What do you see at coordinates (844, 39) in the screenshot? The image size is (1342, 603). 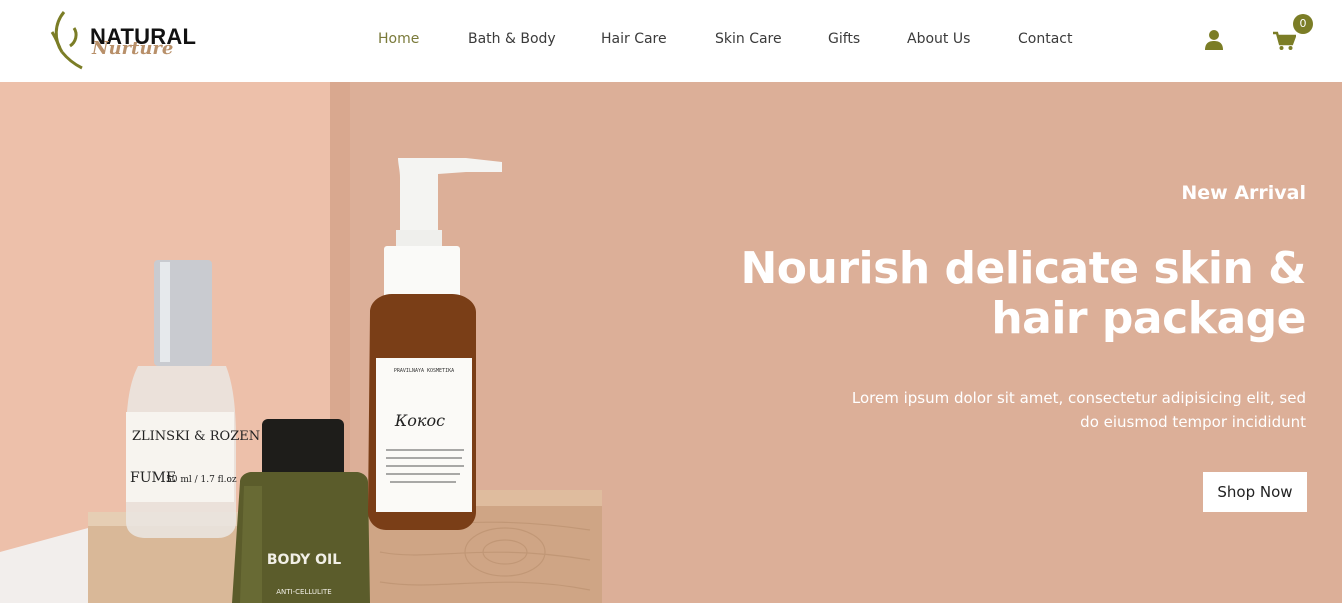 I see `nav-item-gifts: Gifts` at bounding box center [844, 39].